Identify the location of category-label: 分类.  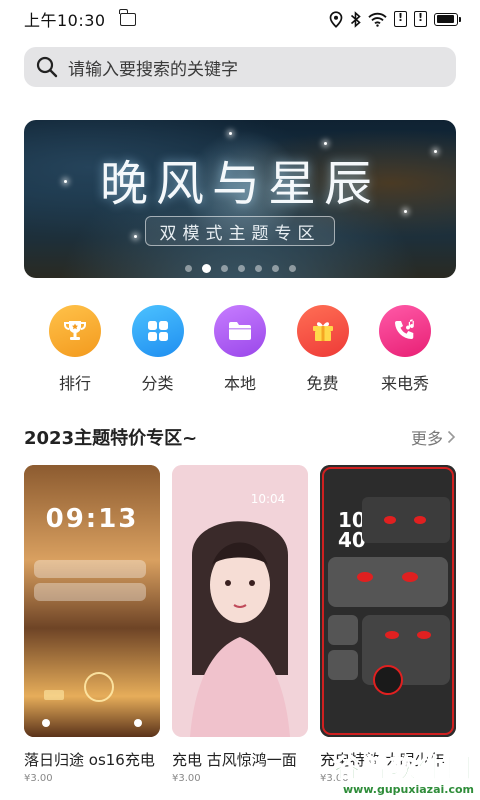
(157, 383).